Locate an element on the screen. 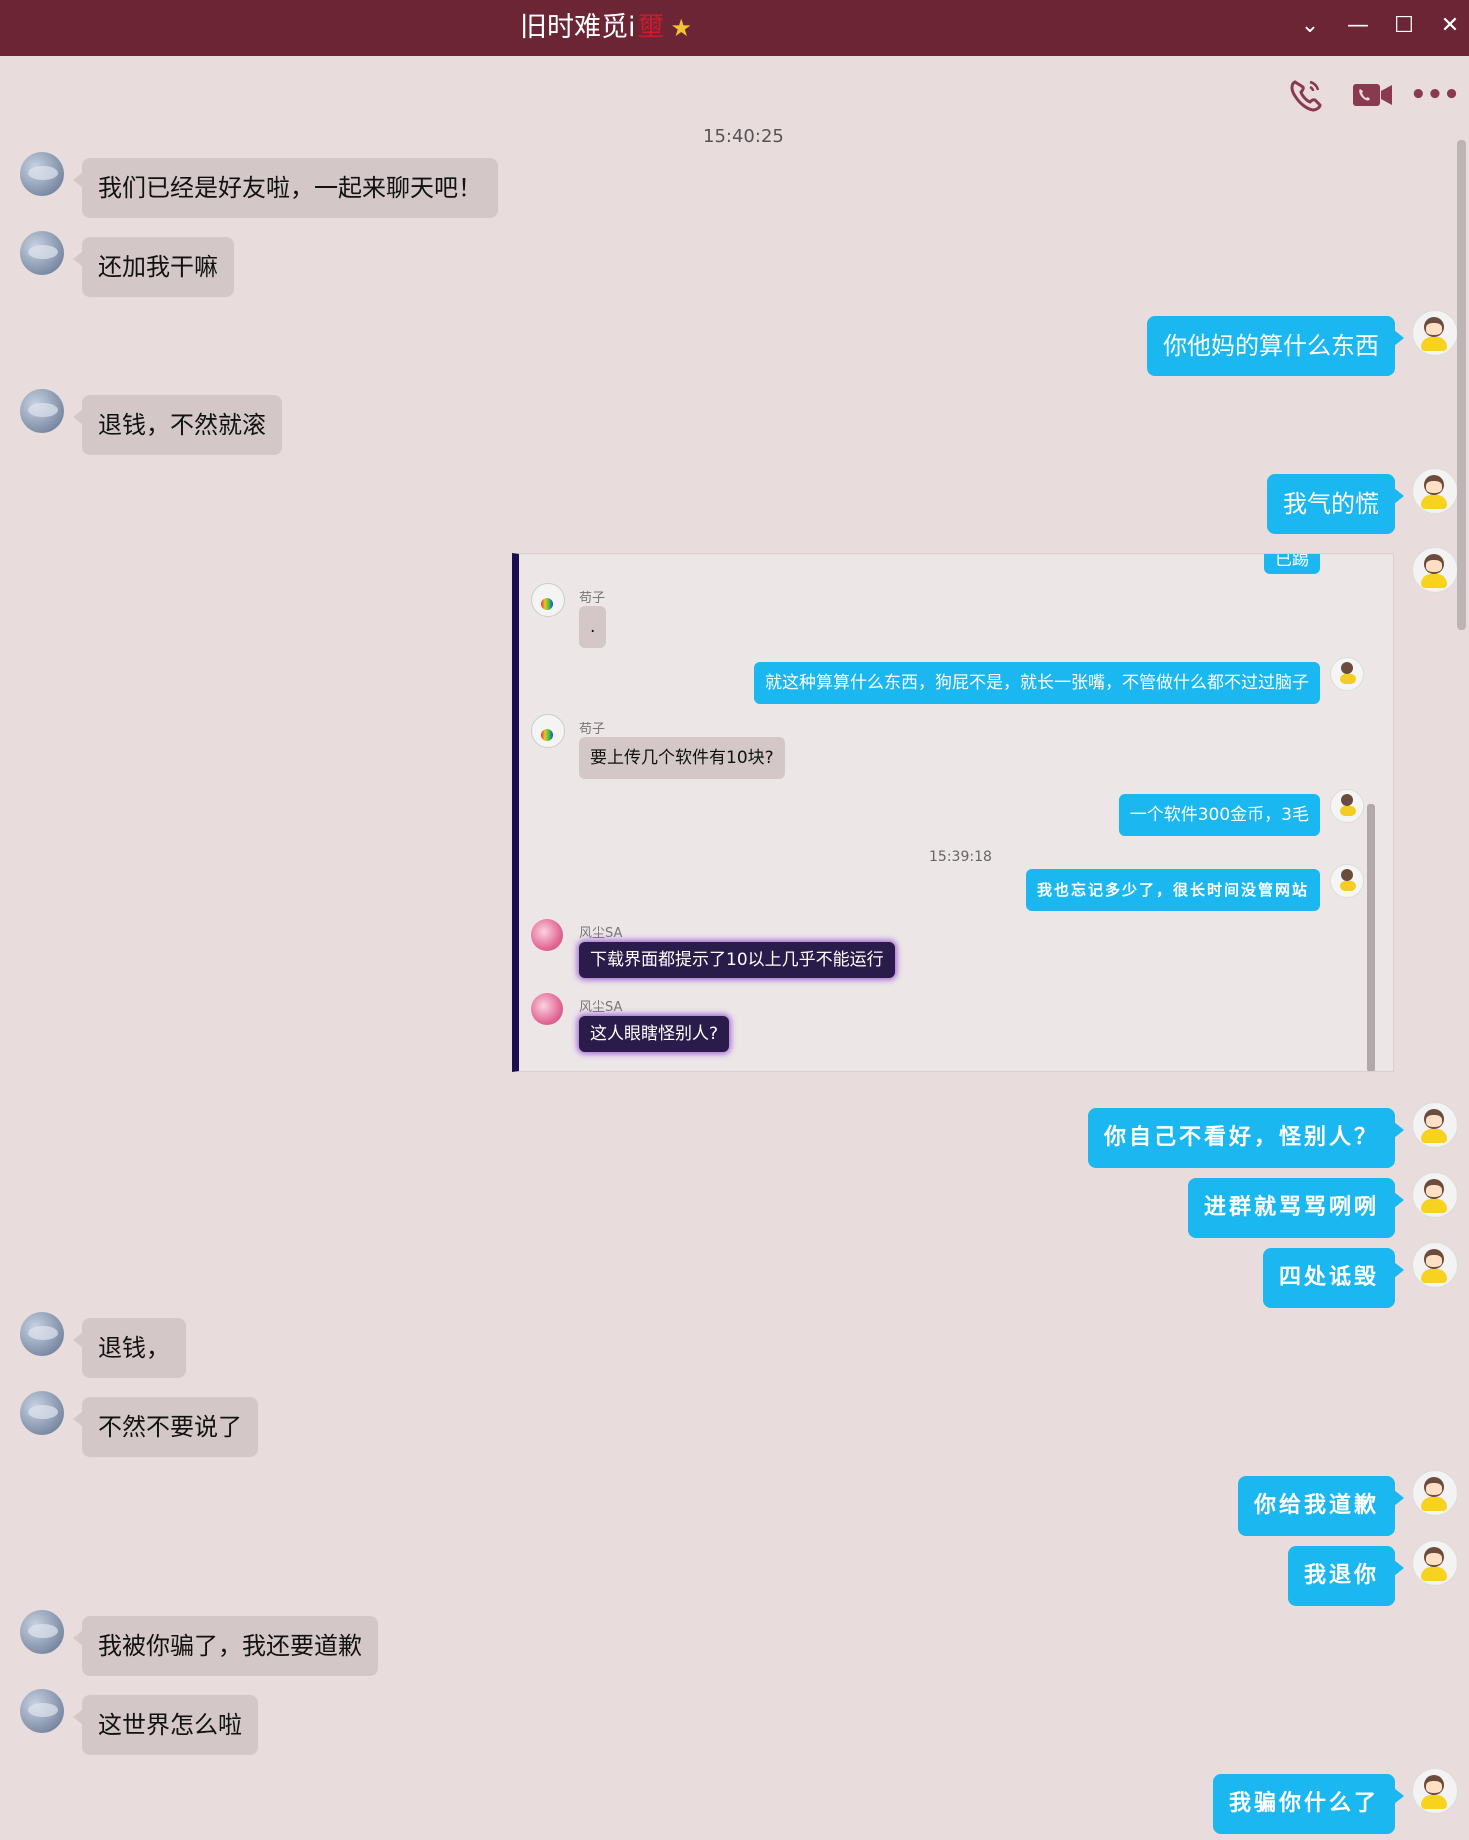 The image size is (1469, 1840). collapse-button: ⌄ is located at coordinates (1310, 26).